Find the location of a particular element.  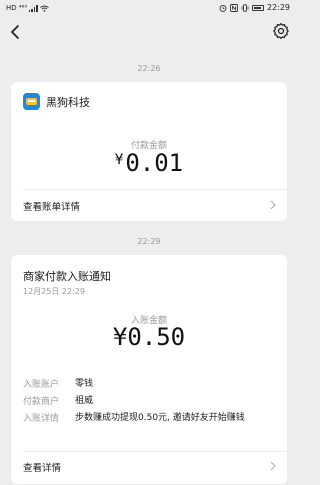

settings-gear-icon is located at coordinates (281, 31).